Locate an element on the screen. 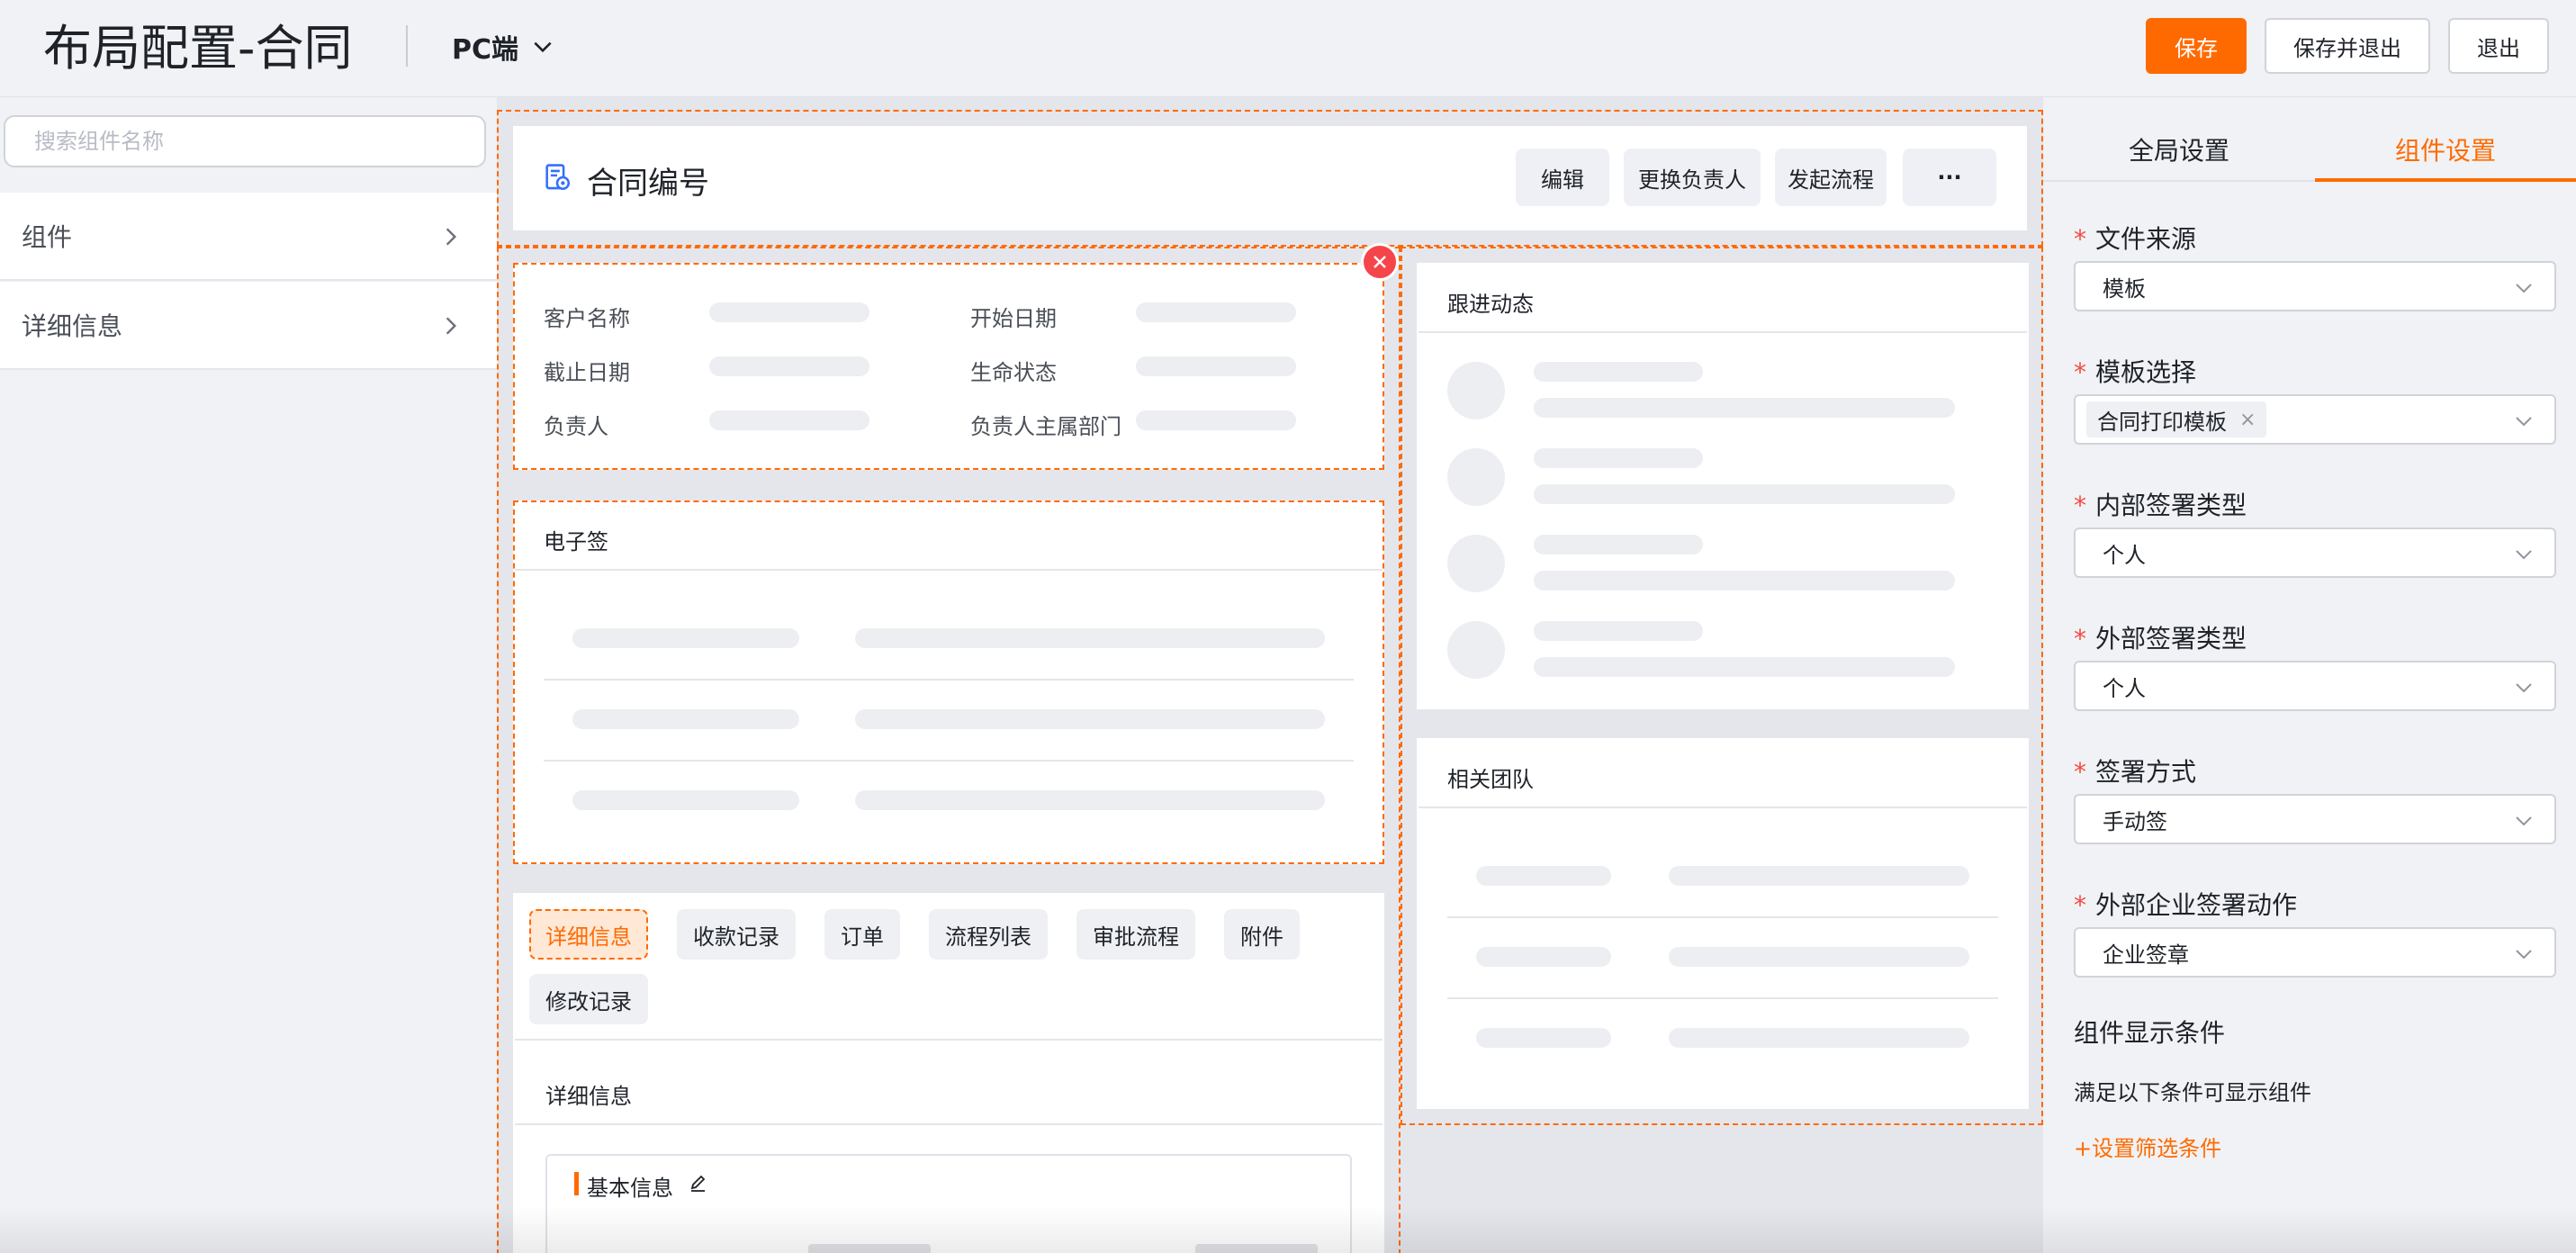 The width and height of the screenshot is (2576, 1253). prop-label-external-company-action: * 外部企业签署动作 is located at coordinates (2186, 905).